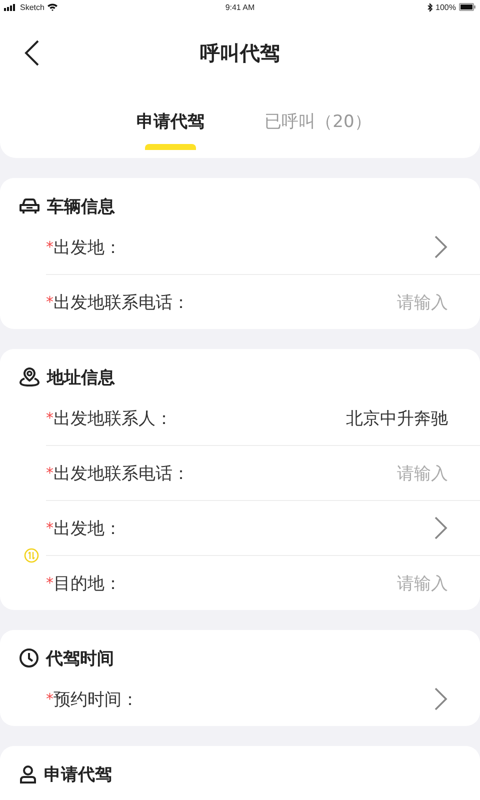  Describe the element at coordinates (263, 418) in the screenshot. I see `input-row: *出发地联系人： 北京中升奔驰` at that location.